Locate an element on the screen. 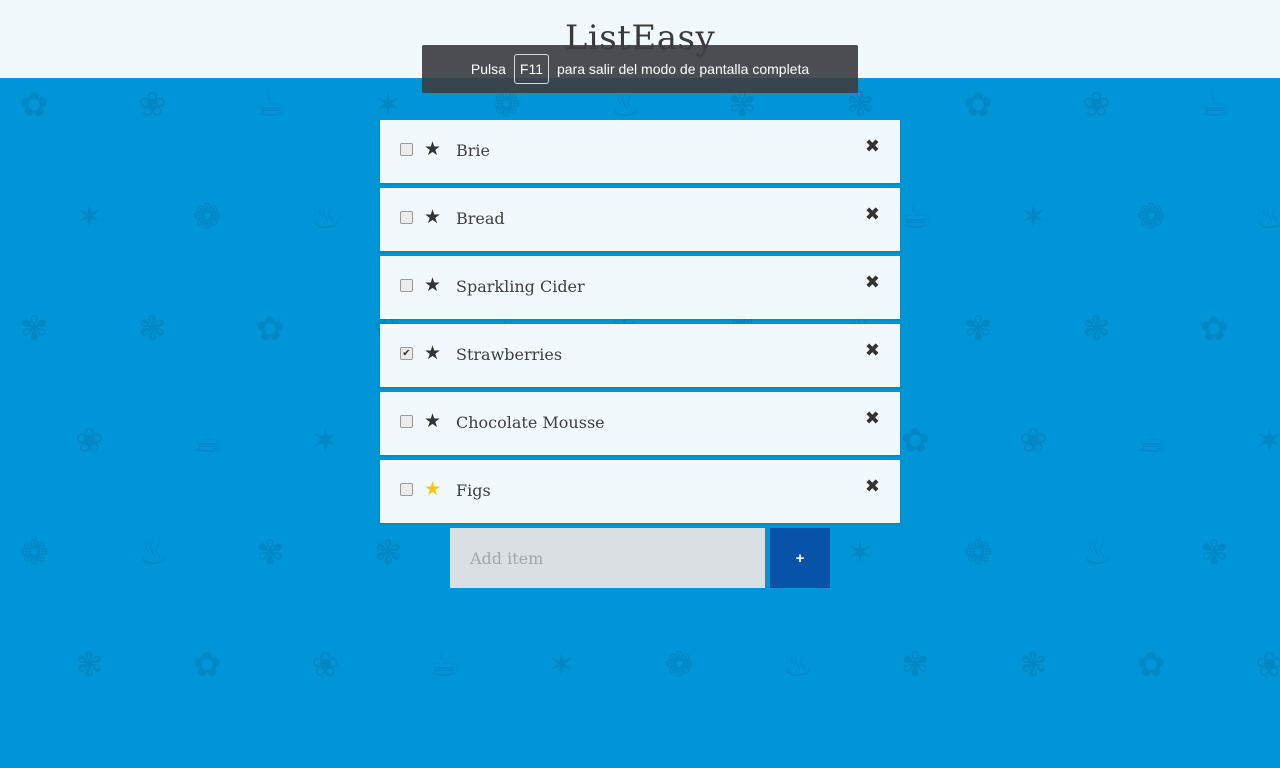  item-checkbox-checked: ✔ is located at coordinates (406, 353).